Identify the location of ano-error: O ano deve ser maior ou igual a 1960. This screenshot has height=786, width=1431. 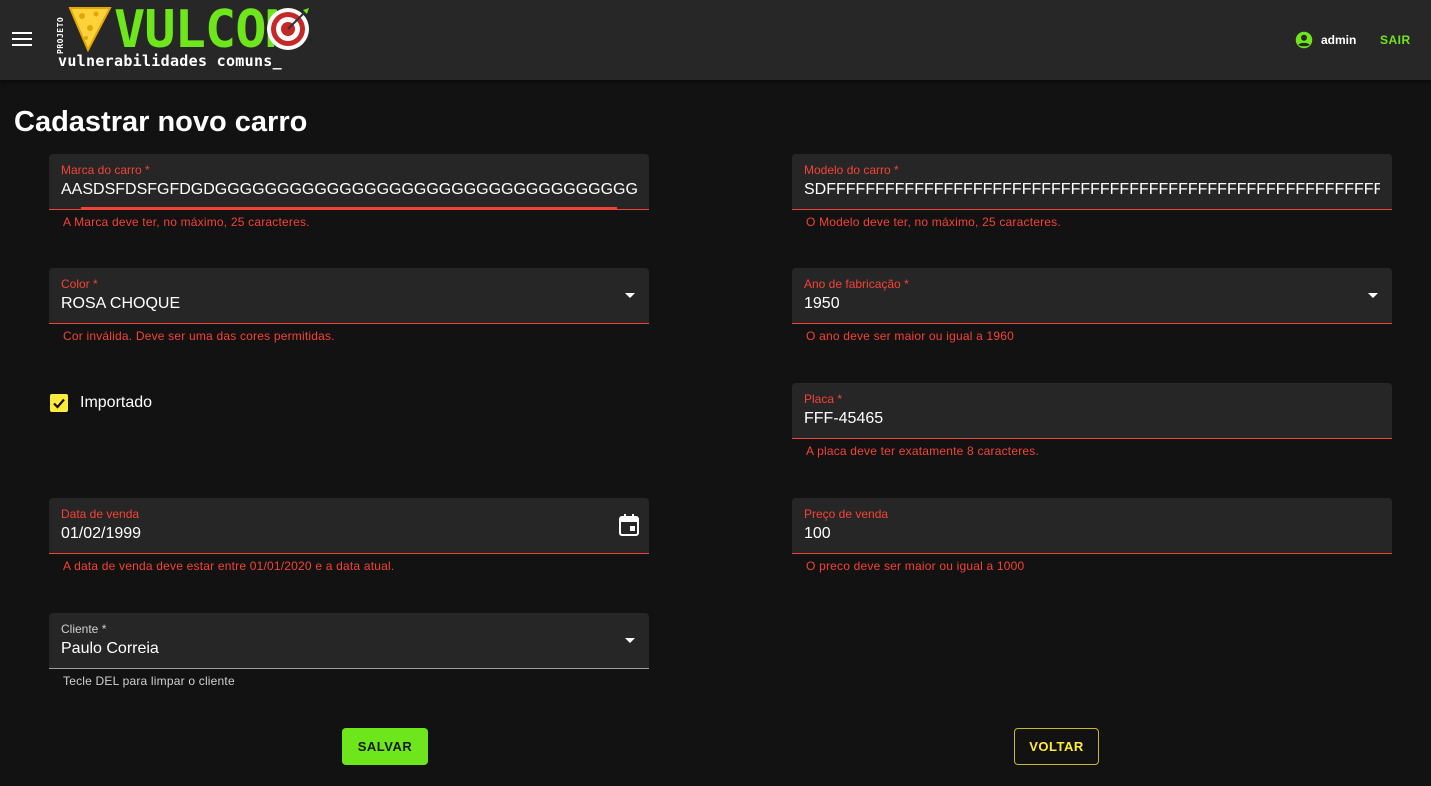
(910, 336).